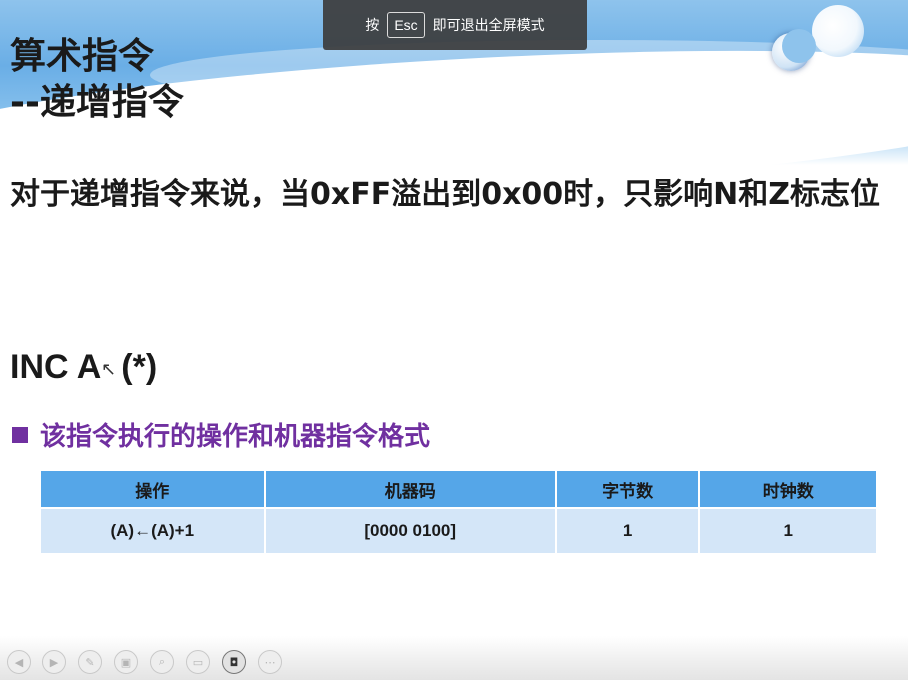 The width and height of the screenshot is (908, 680). Describe the element at coordinates (488, 26) in the screenshot. I see `toast-suffix: 即可退出全屏模式` at that location.